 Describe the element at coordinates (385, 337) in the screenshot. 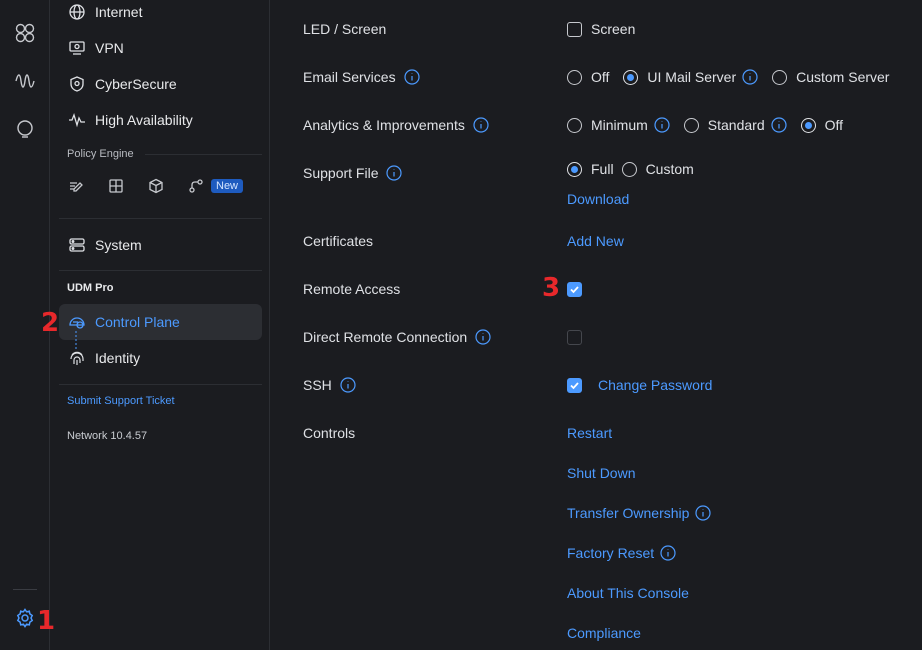

I see `label-text: Direct Remote Connection` at that location.